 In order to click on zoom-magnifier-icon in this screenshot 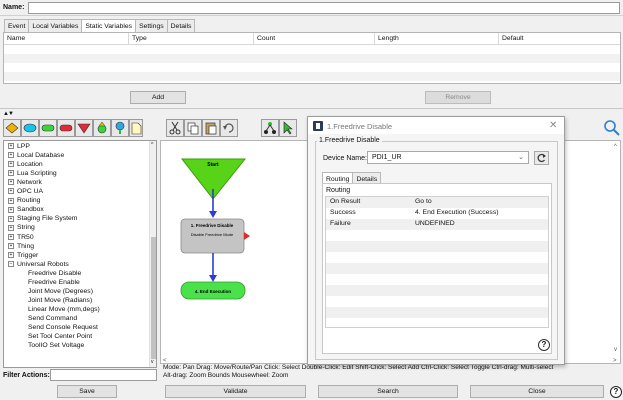, I will do `click(612, 128)`.